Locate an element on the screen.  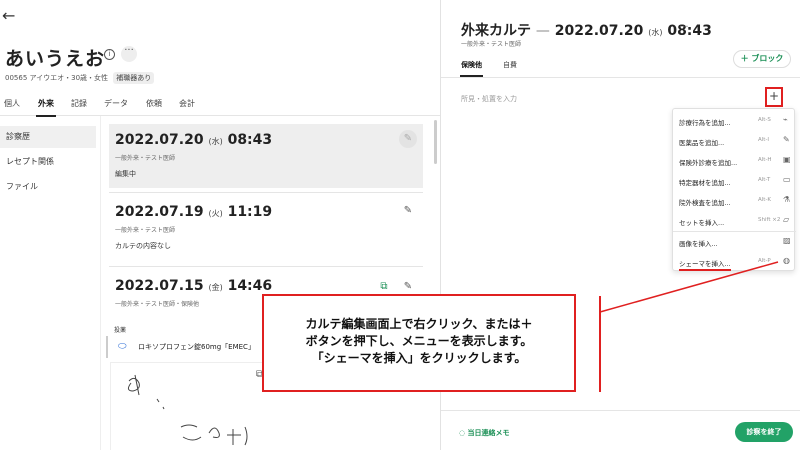
tab-insurance: 保険他 is located at coordinates (471, 68).